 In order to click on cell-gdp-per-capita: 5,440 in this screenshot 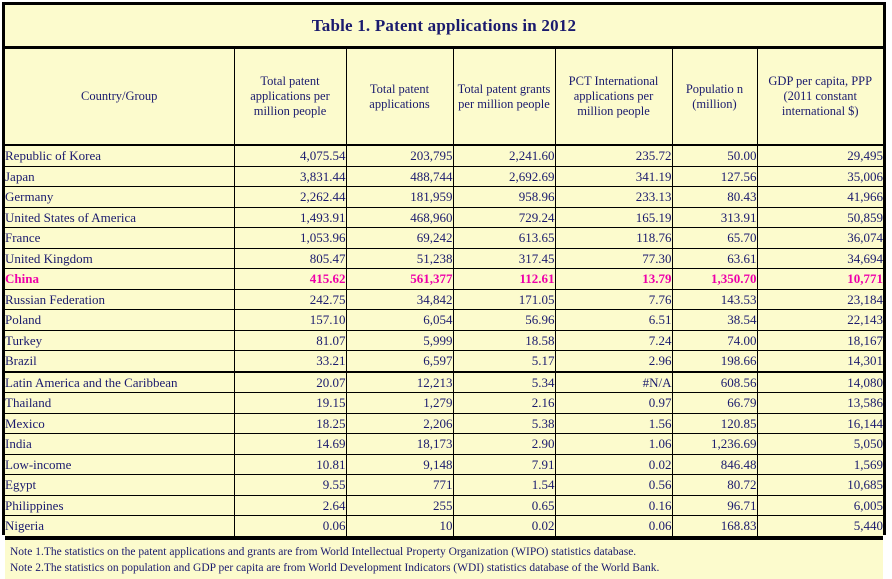, I will do `click(819, 526)`.